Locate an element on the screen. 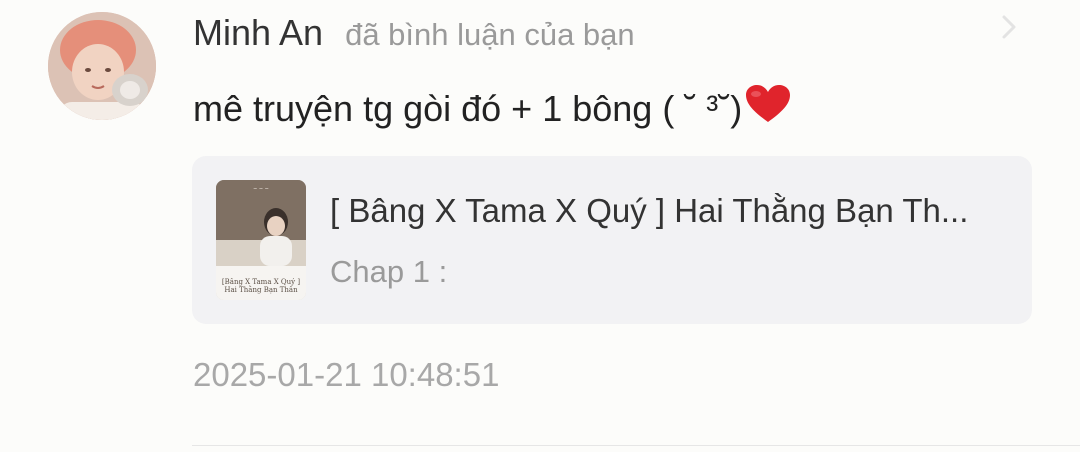 The height and width of the screenshot is (452, 1080). chevron-right-icon is located at coordinates (1009, 27).